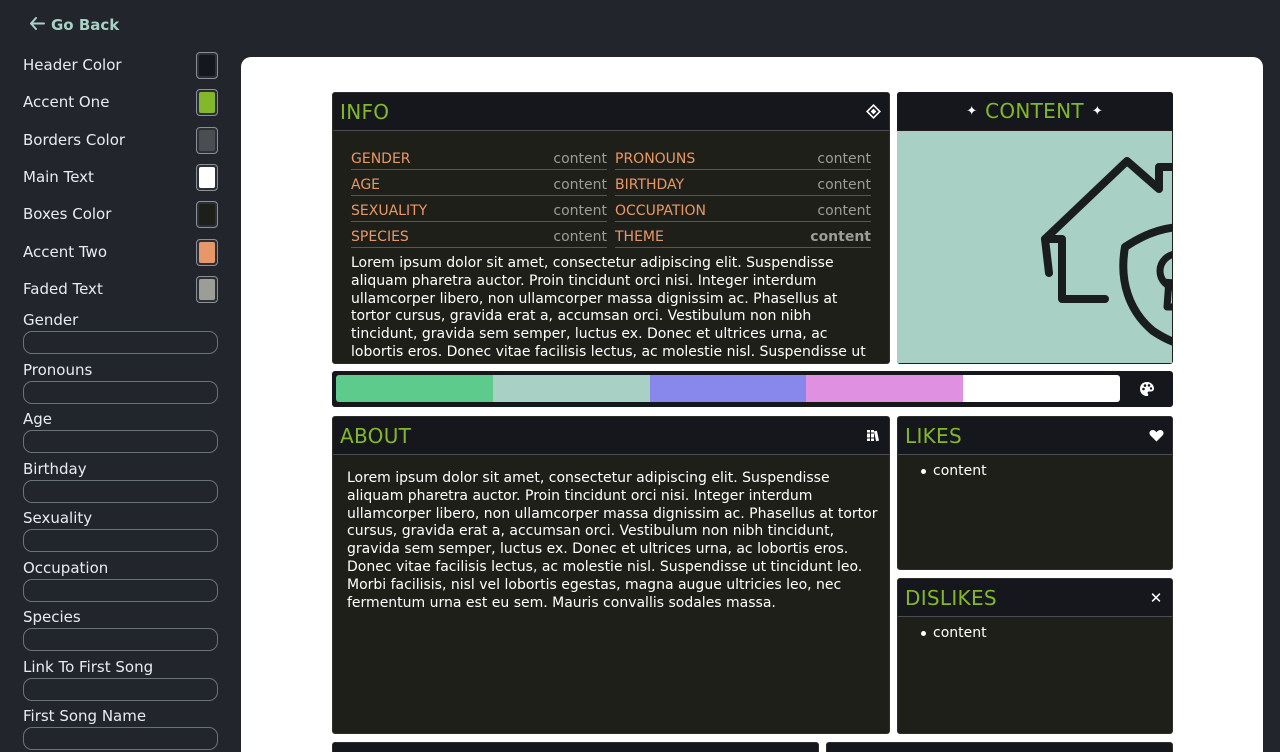 This screenshot has height=752, width=1280. Describe the element at coordinates (580, 158) in the screenshot. I see `gender-value: content` at that location.